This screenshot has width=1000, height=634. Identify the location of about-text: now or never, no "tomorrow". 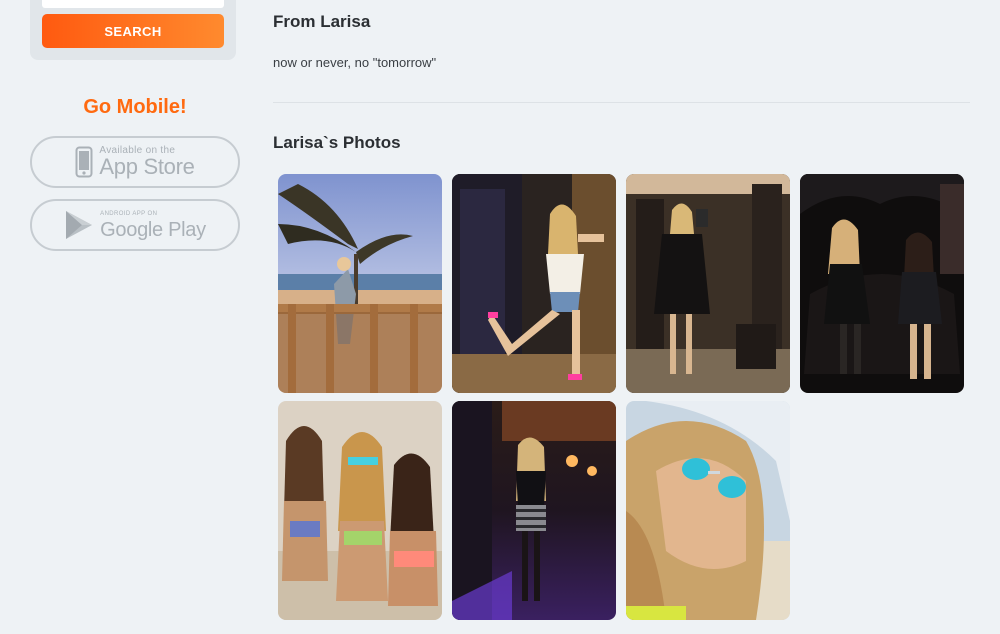
(355, 62).